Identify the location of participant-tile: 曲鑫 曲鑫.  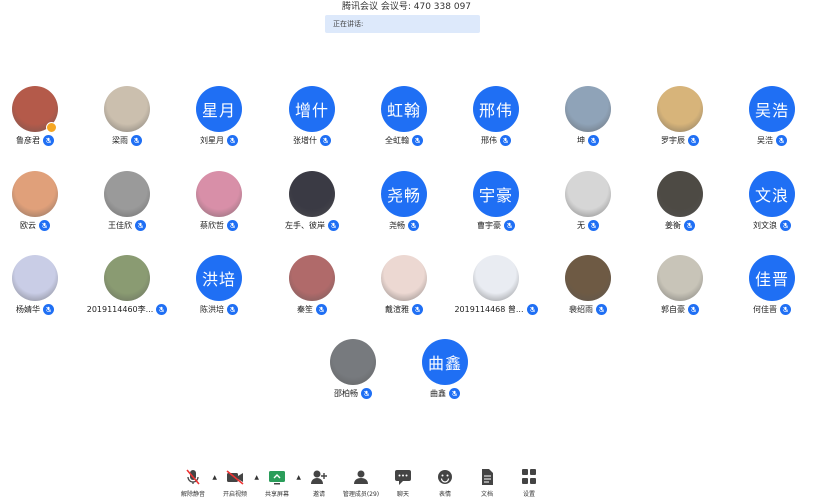
(445, 374).